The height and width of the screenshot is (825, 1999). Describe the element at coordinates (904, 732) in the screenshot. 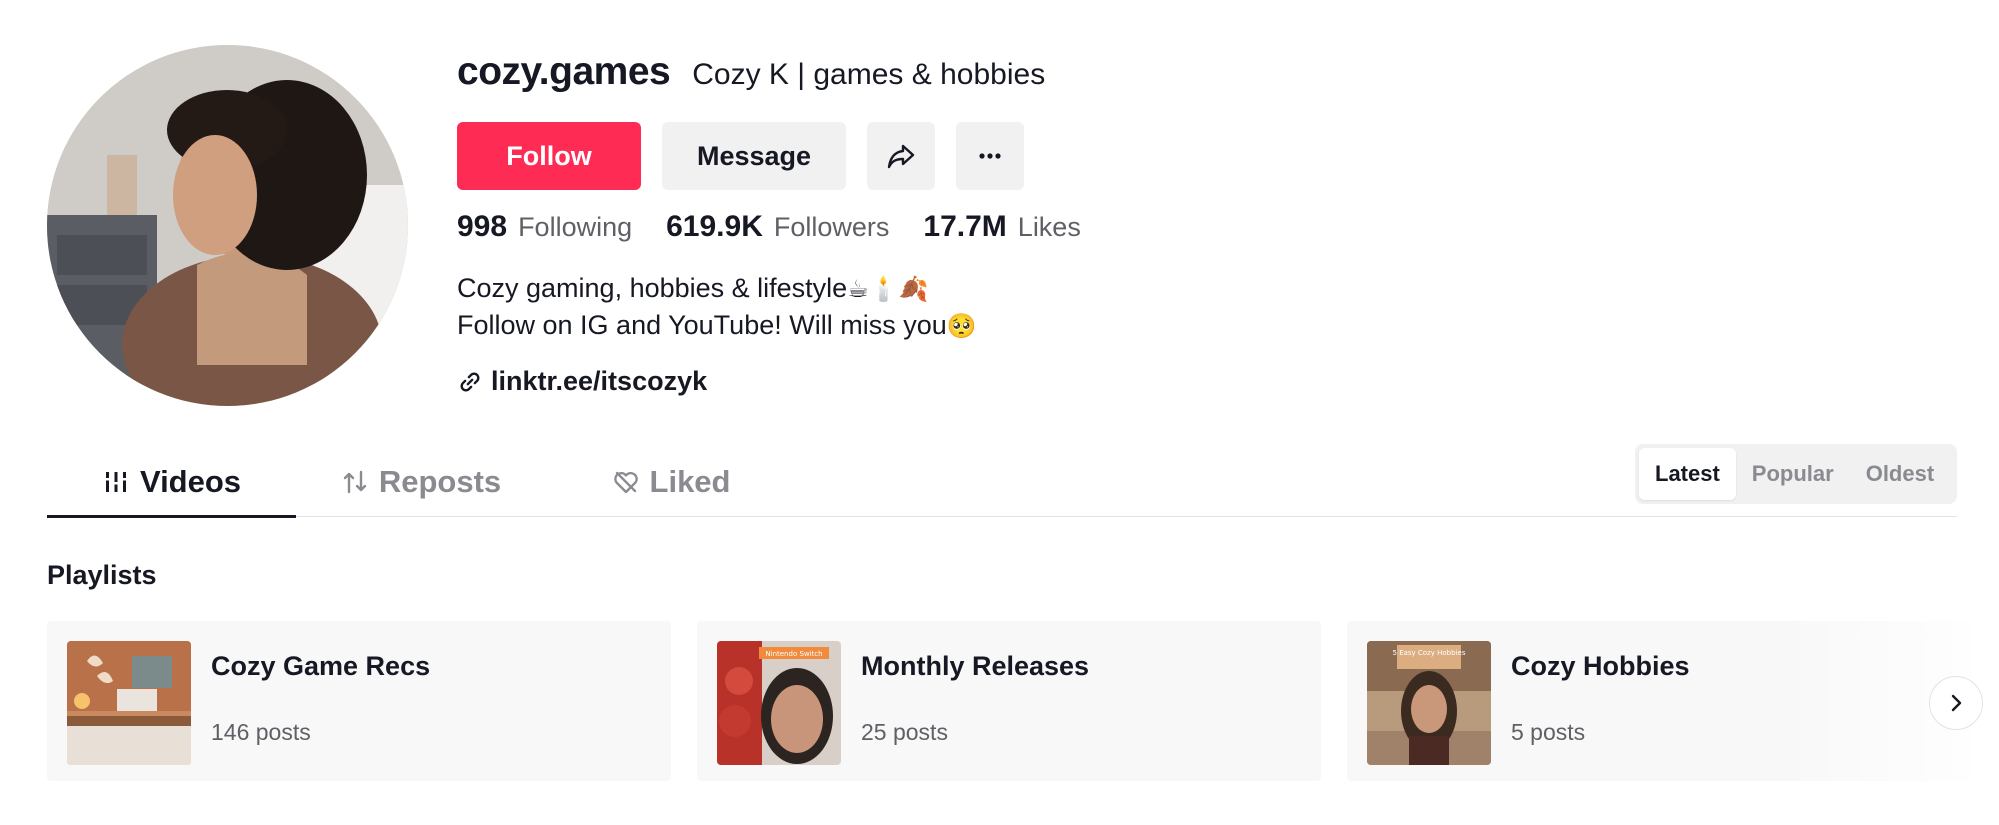

I see `playlist-count: 25 posts` at that location.